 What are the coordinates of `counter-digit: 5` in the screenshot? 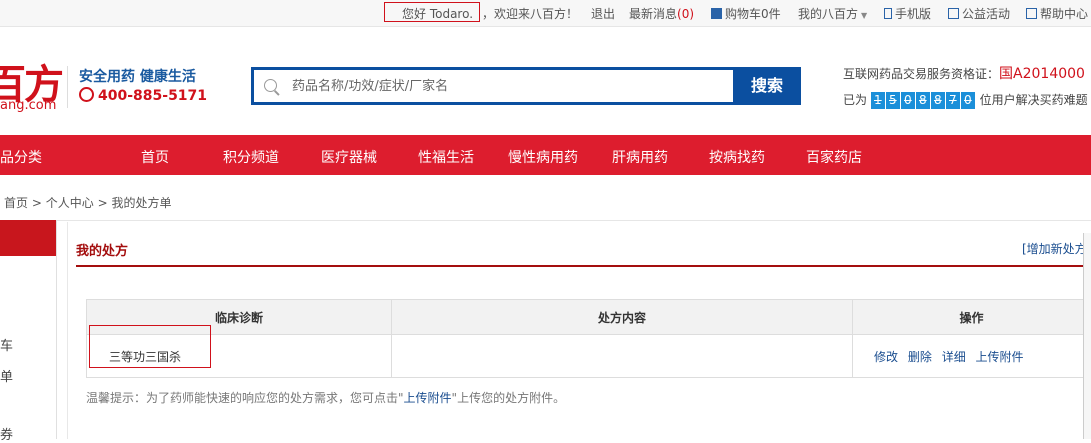 It's located at (892, 100).